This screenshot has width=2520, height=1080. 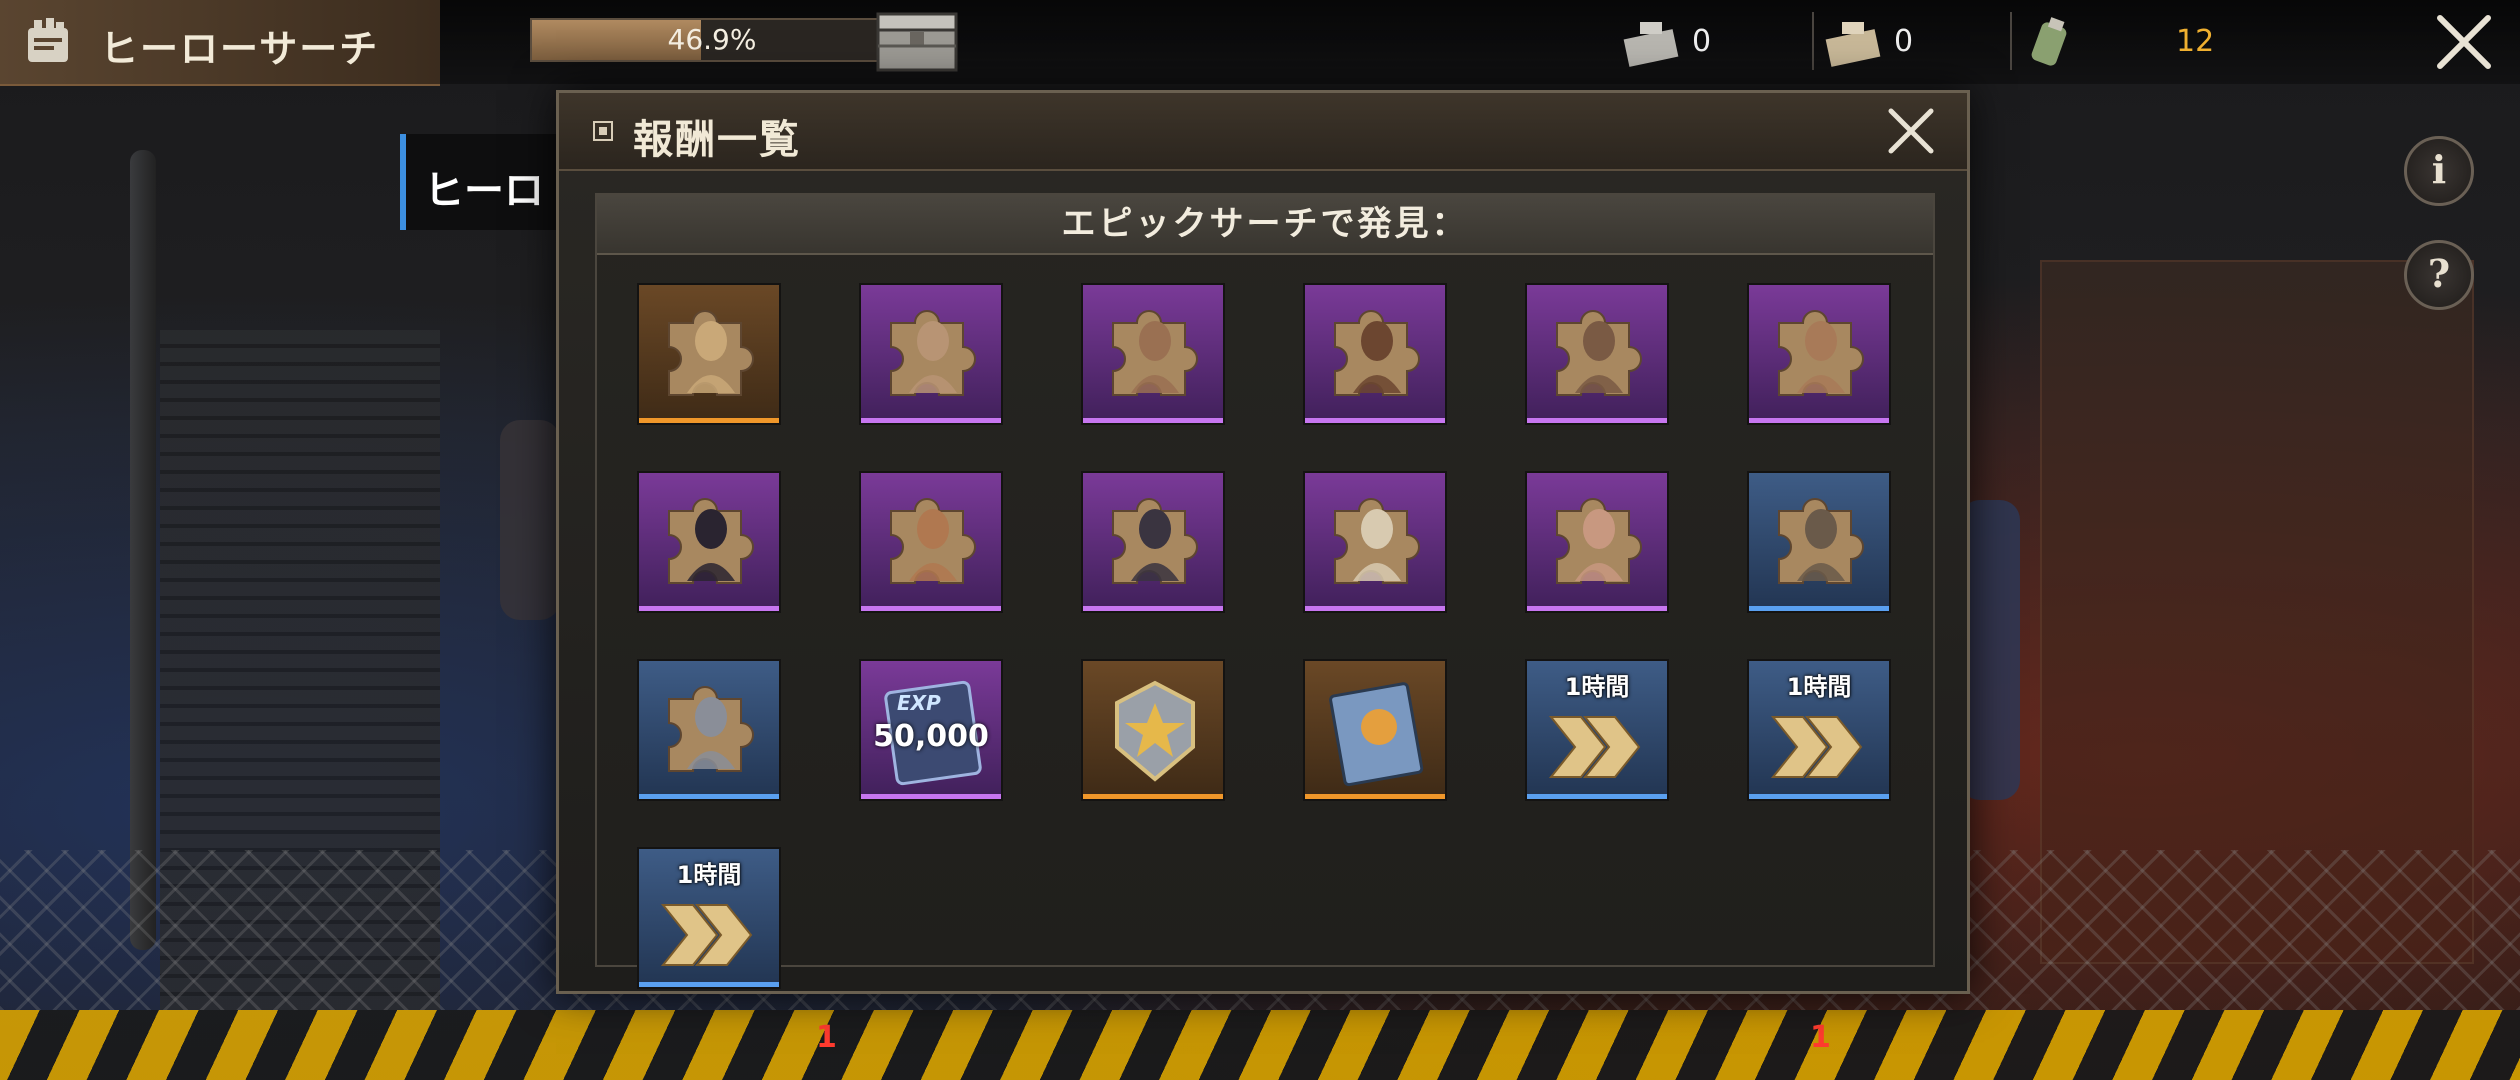 I want to click on reward-item-star-badge, so click(x=1153, y=730).